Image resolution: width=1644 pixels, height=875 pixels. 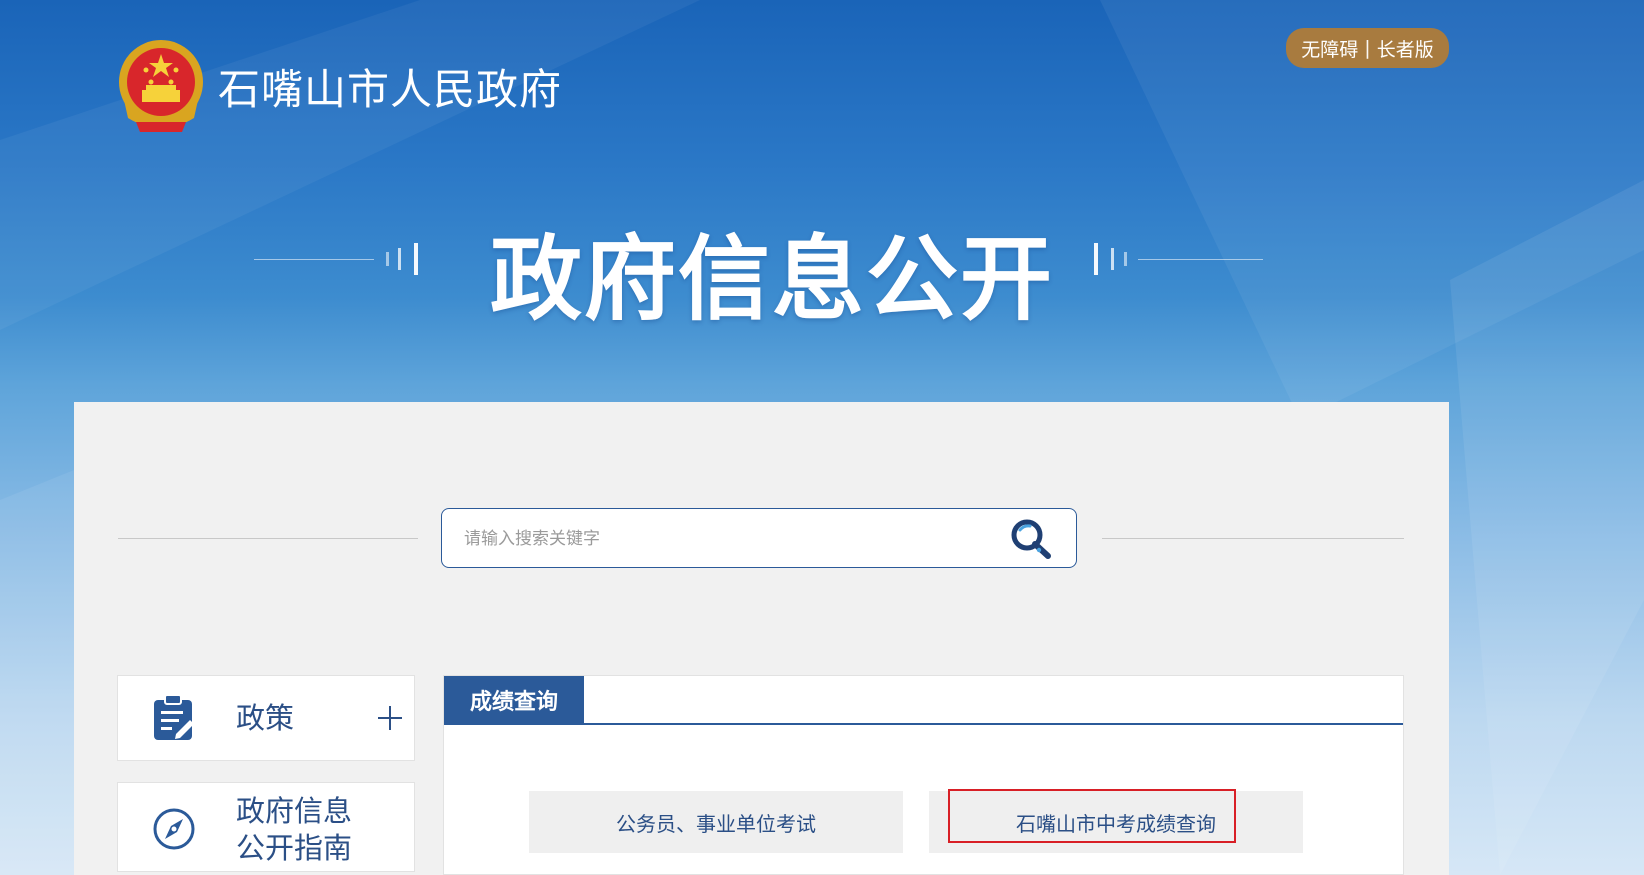 What do you see at coordinates (1178, 259) in the screenshot?
I see `title-decoration-right` at bounding box center [1178, 259].